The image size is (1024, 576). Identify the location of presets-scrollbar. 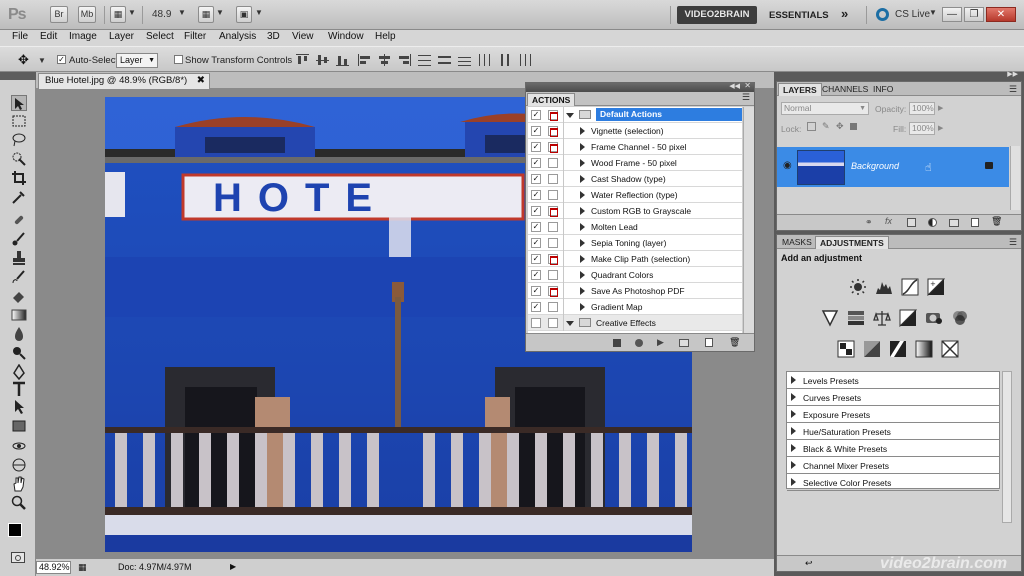
(1007, 447).